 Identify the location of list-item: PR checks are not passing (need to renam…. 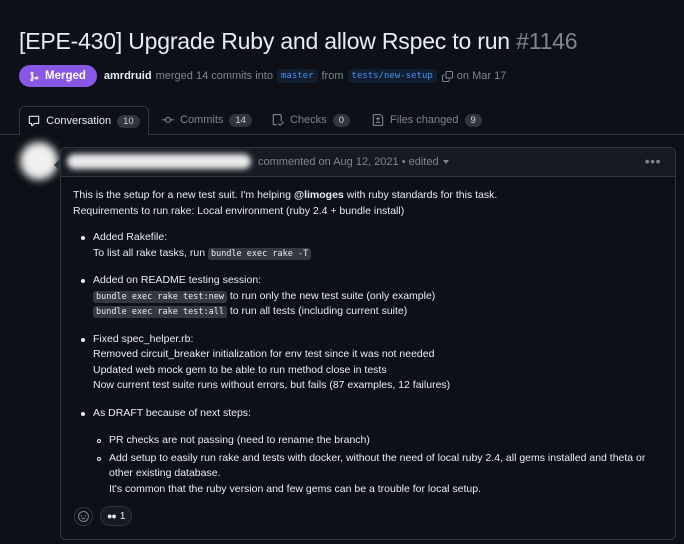
(369, 441).